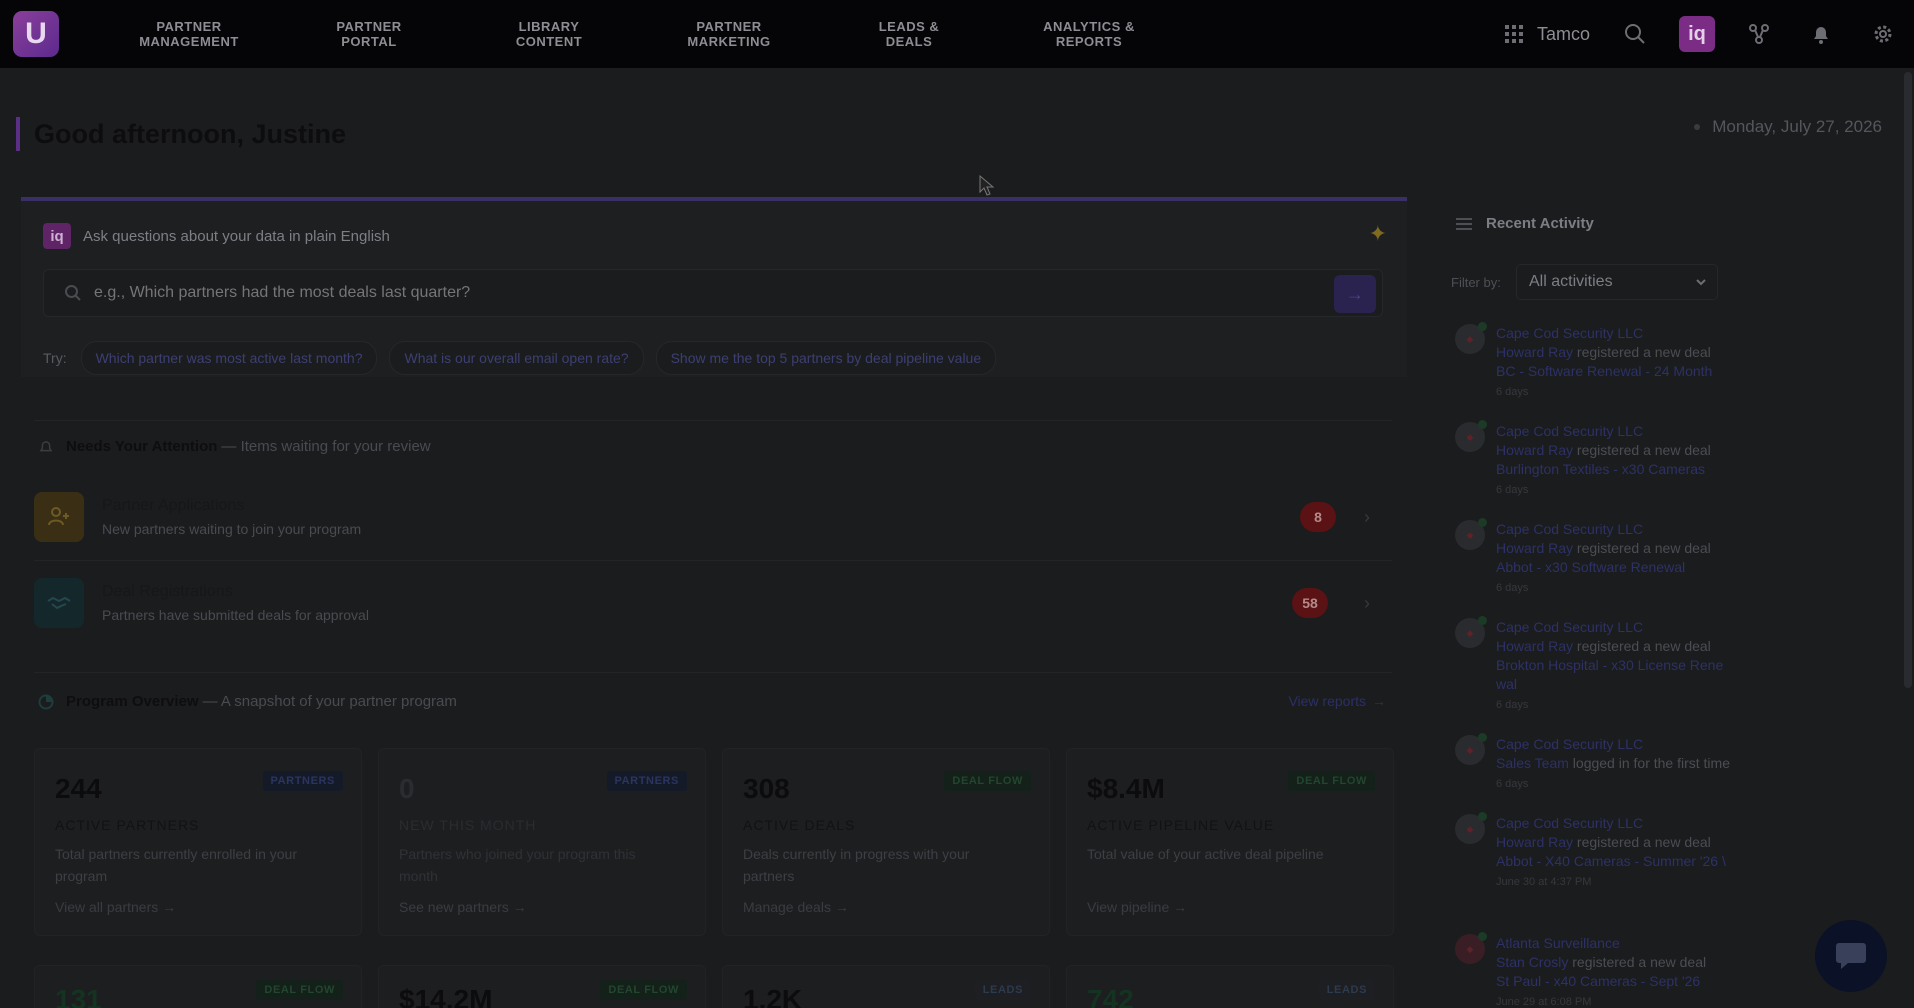  Describe the element at coordinates (115, 907) in the screenshot. I see `stat-link: View all partners →` at that location.